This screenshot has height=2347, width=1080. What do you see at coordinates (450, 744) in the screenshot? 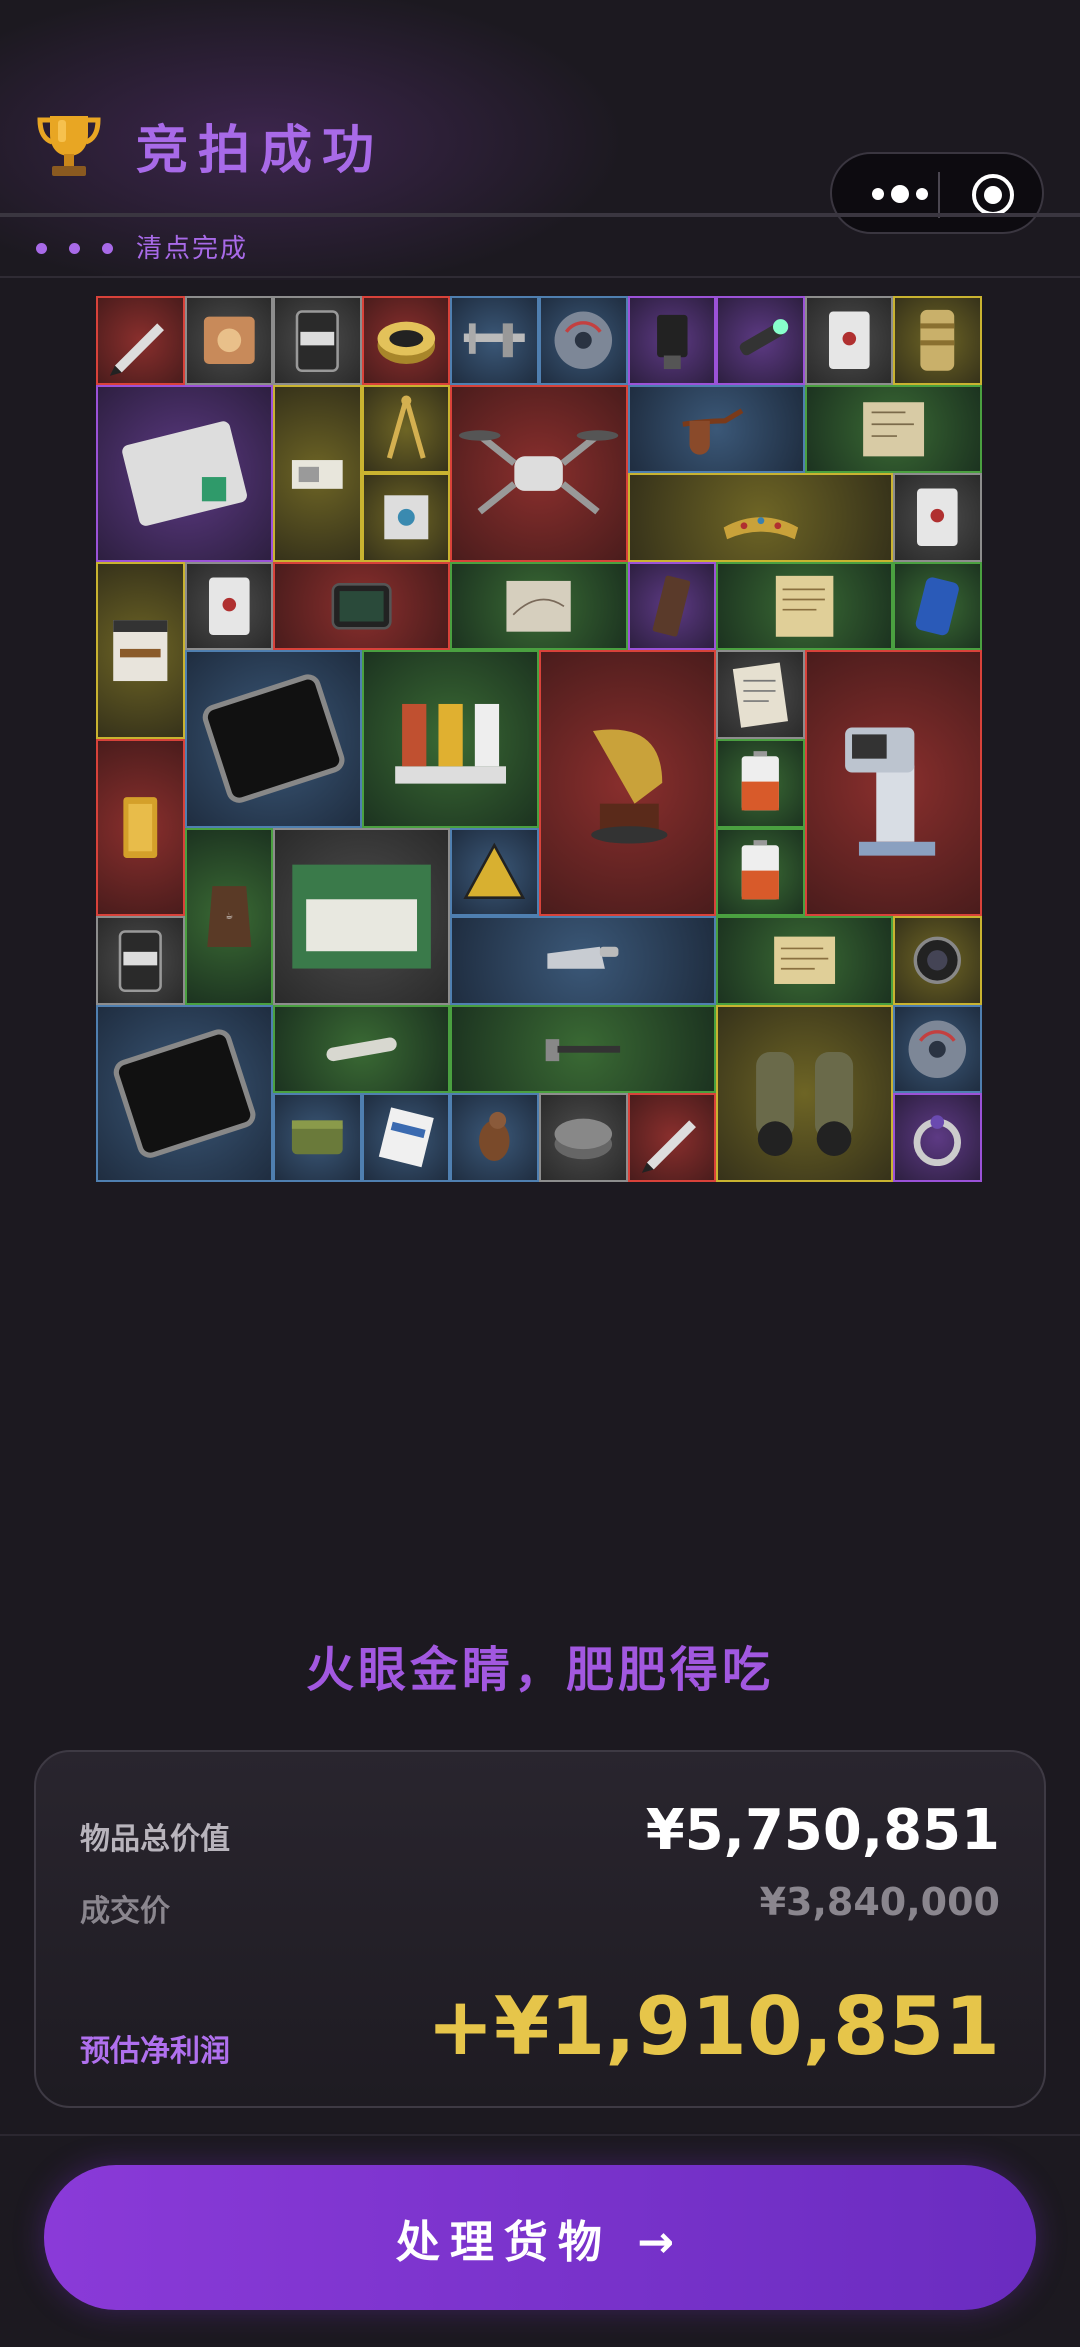
I see `spice-rack-icon` at bounding box center [450, 744].